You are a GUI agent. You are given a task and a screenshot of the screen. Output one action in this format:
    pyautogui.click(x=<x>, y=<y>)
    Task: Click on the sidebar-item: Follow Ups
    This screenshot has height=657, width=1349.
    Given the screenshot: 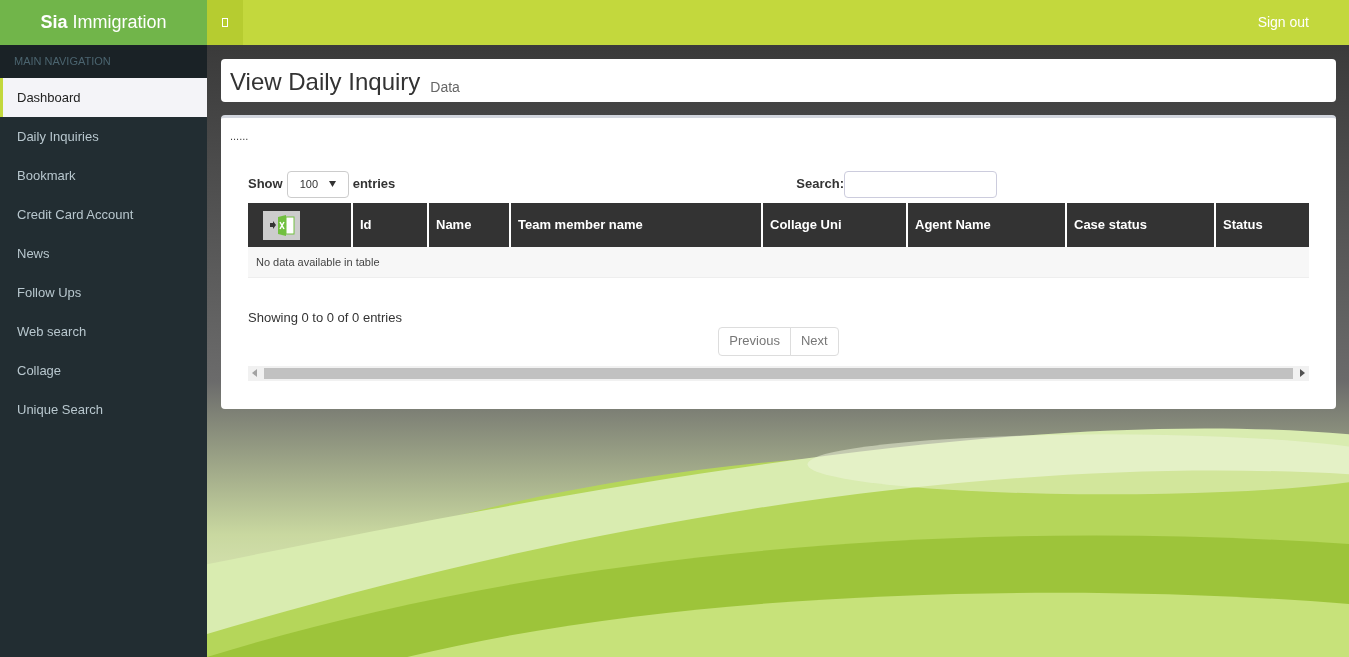 What is the action you would take?
    pyautogui.click(x=103, y=292)
    